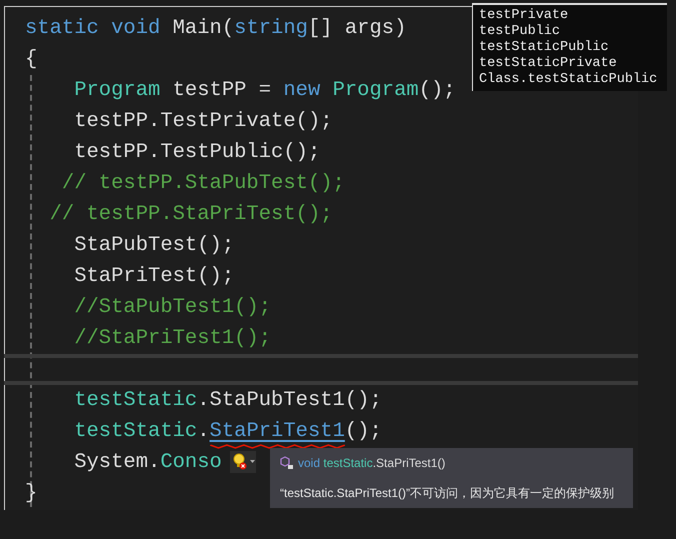 This screenshot has height=539, width=676. What do you see at coordinates (172, 307) in the screenshot?
I see `code-token: //StaPubTest1();` at bounding box center [172, 307].